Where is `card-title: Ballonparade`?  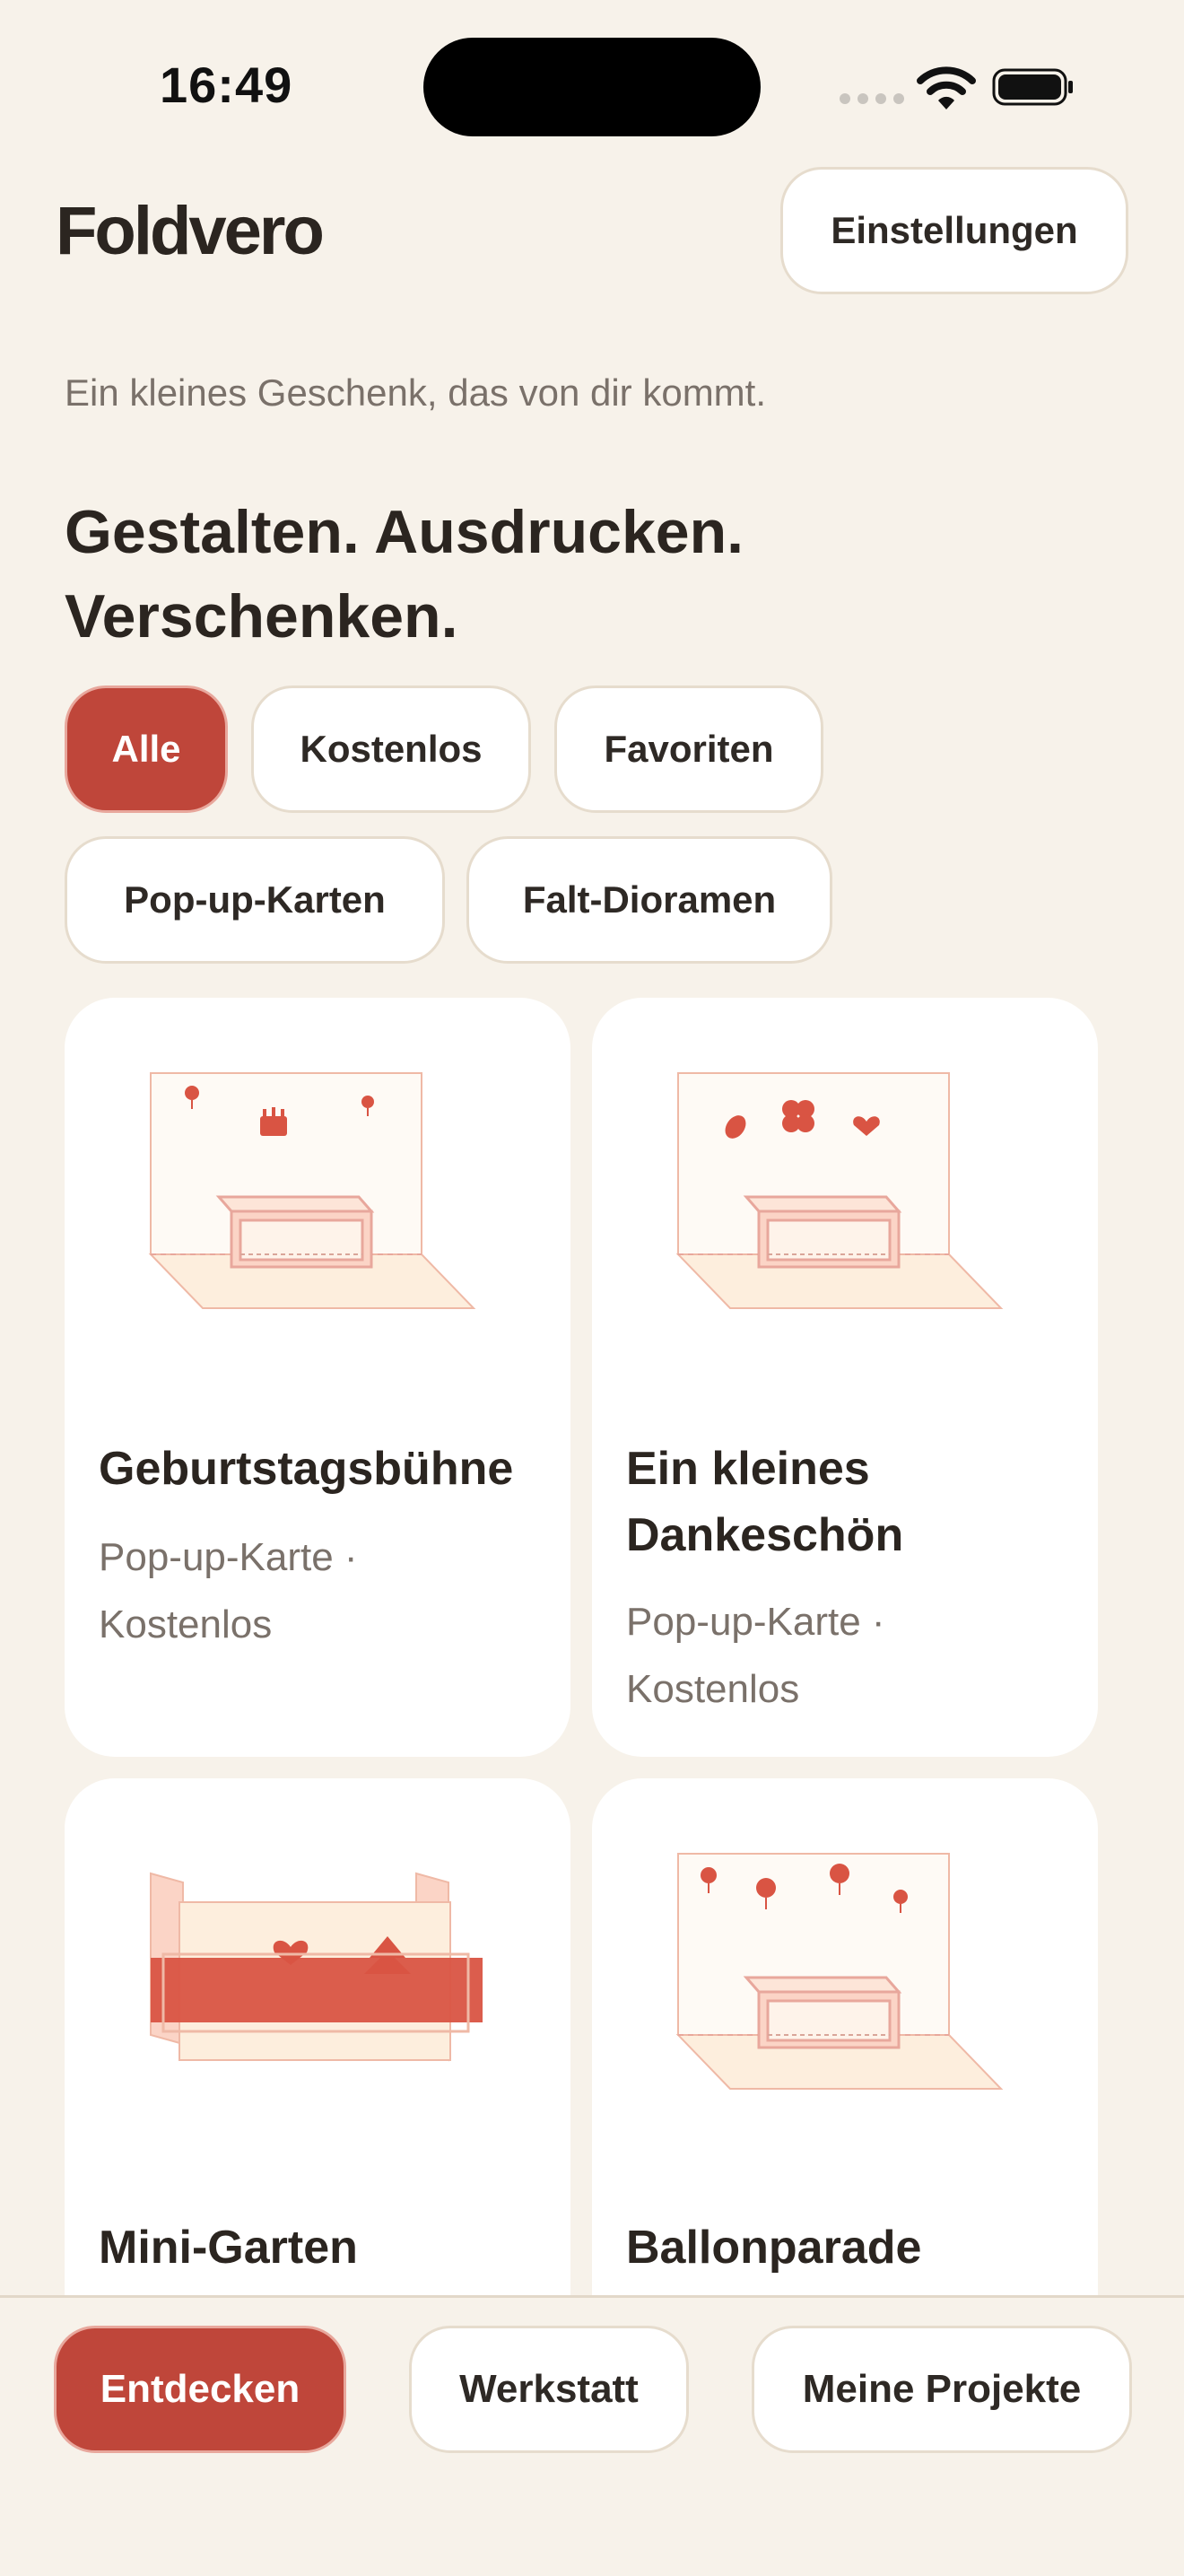
card-title: Ballonparade is located at coordinates (774, 2248).